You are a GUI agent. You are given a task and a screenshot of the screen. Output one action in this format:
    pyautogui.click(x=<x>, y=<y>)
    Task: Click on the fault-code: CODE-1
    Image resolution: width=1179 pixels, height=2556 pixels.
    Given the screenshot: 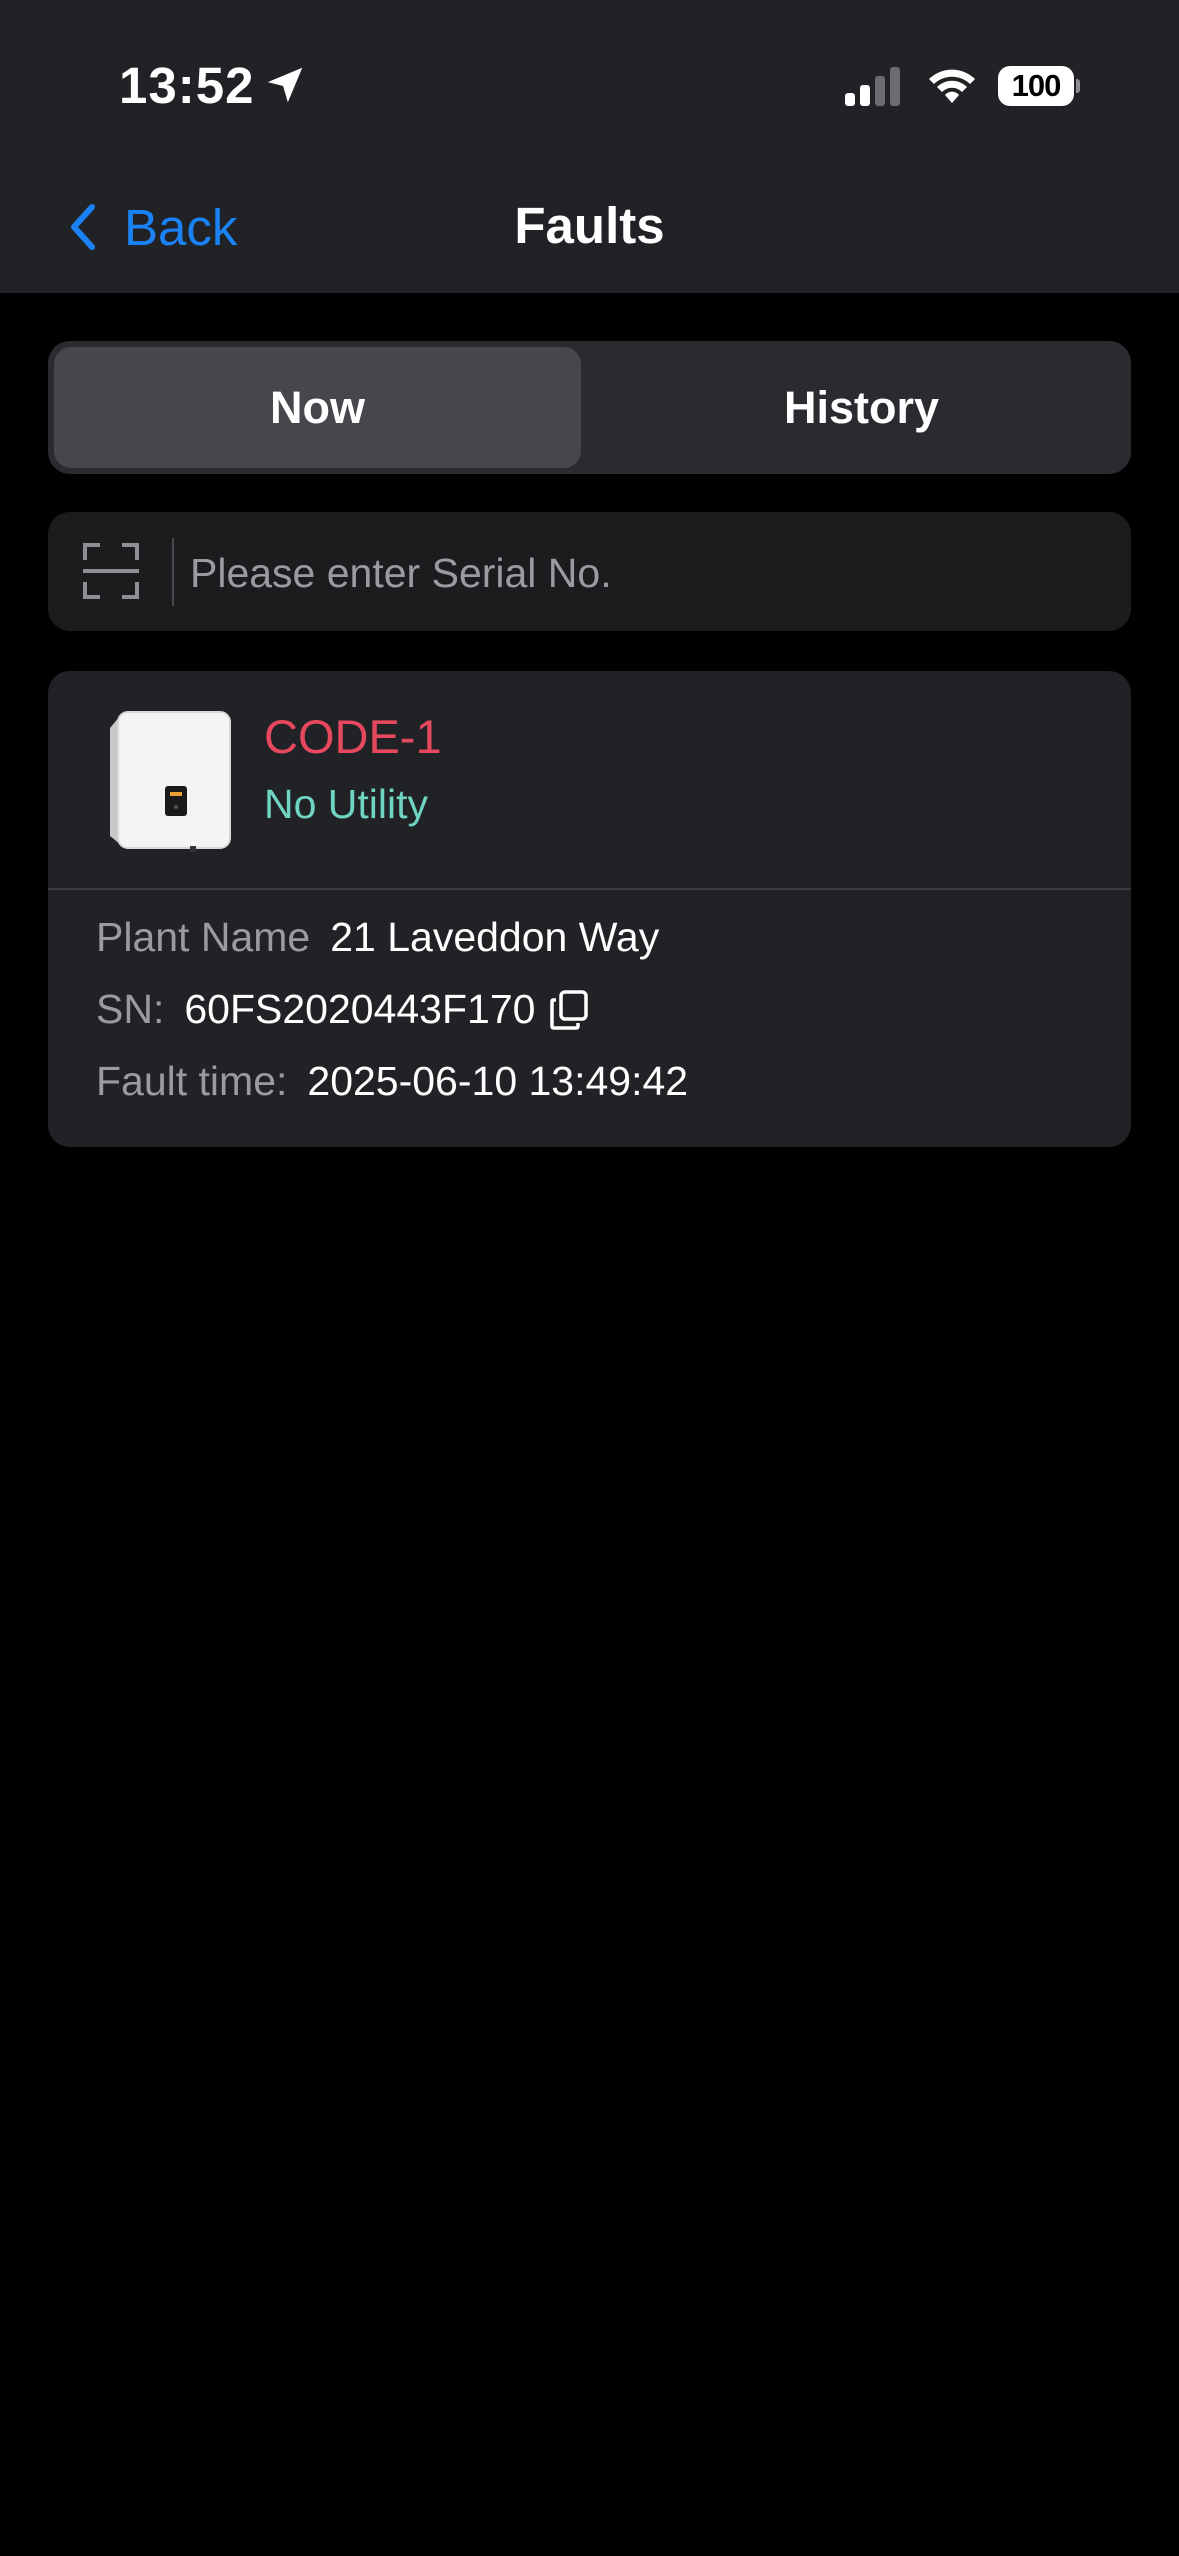 What is the action you would take?
    pyautogui.click(x=353, y=736)
    